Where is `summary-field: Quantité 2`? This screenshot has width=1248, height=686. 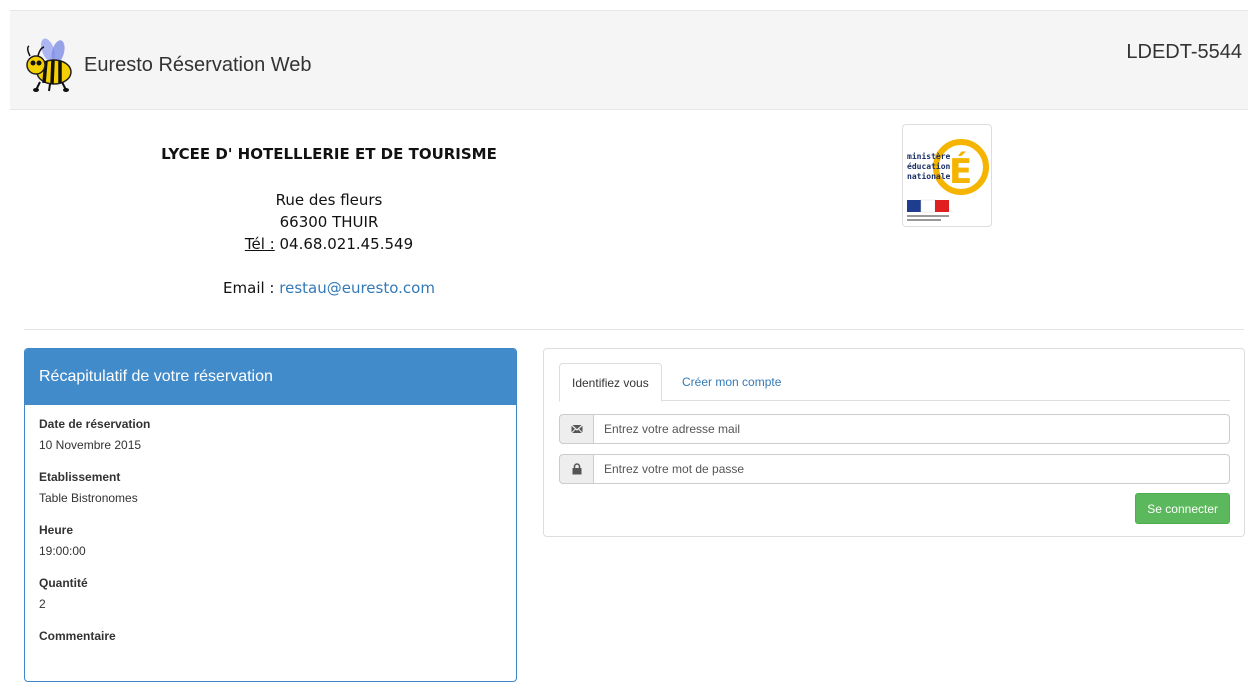 summary-field: Quantité 2 is located at coordinates (270, 593).